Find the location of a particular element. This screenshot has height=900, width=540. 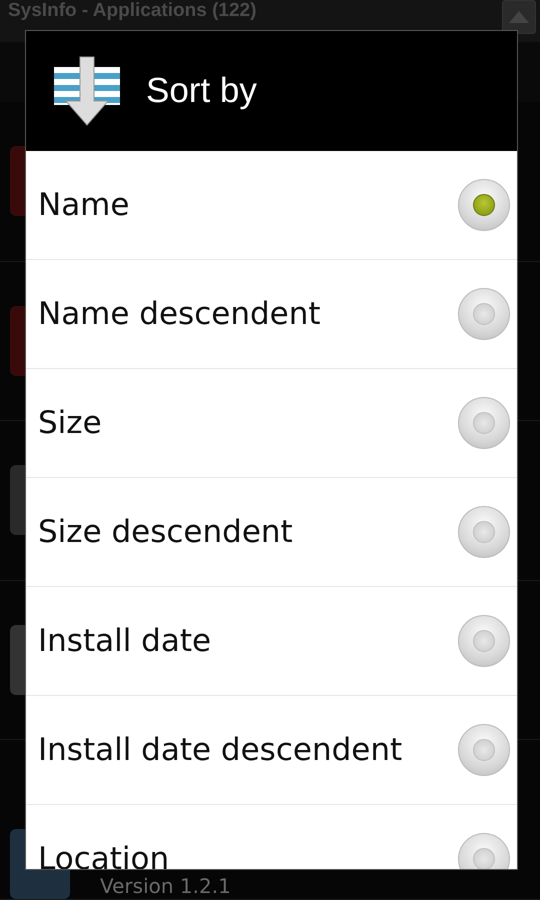

version-text: Version 1.2.1 is located at coordinates (165, 885).